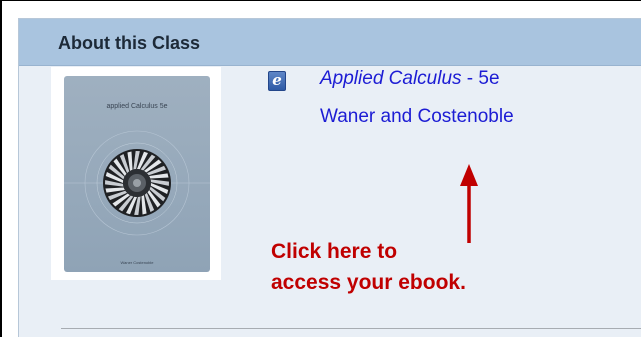  Describe the element at coordinates (391, 78) in the screenshot. I see `book-title: Applied Calculus` at that location.